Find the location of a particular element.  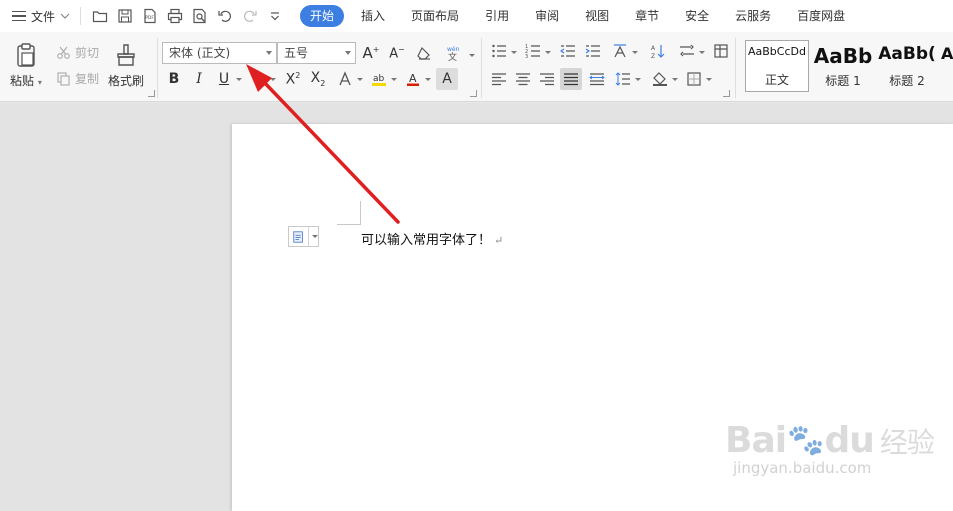

font-size-select: 五号 is located at coordinates (316, 53).